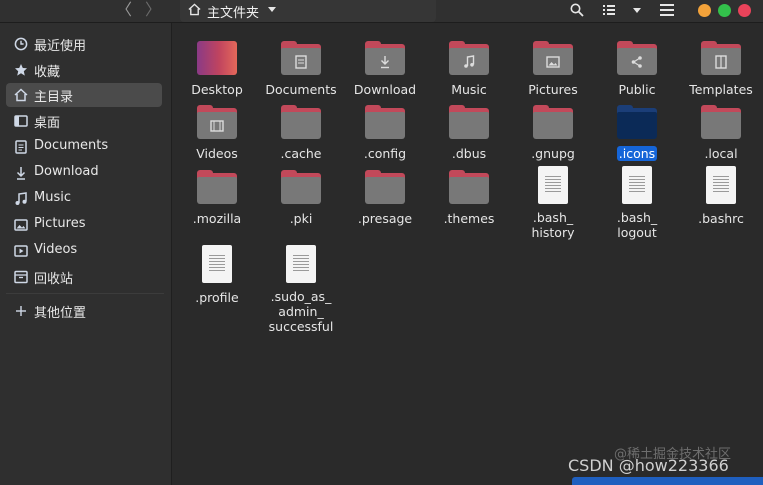 The width and height of the screenshot is (763, 485). Describe the element at coordinates (84, 199) in the screenshot. I see `sidebar-item-music: Music` at that location.